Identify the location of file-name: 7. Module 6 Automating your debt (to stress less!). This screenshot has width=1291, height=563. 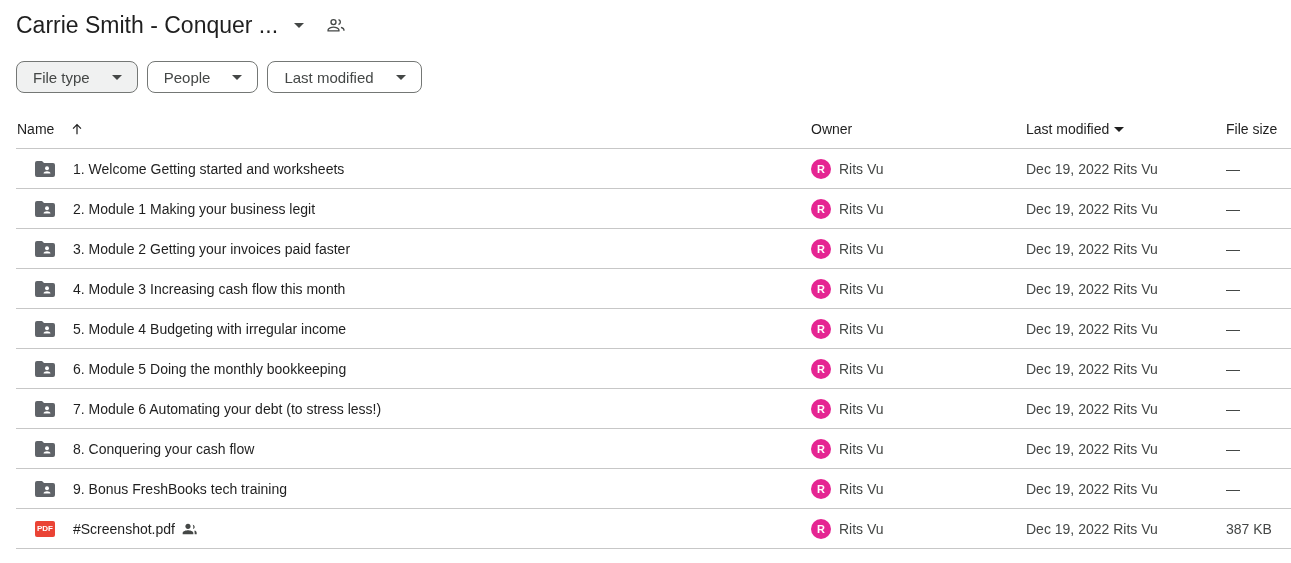
(227, 408).